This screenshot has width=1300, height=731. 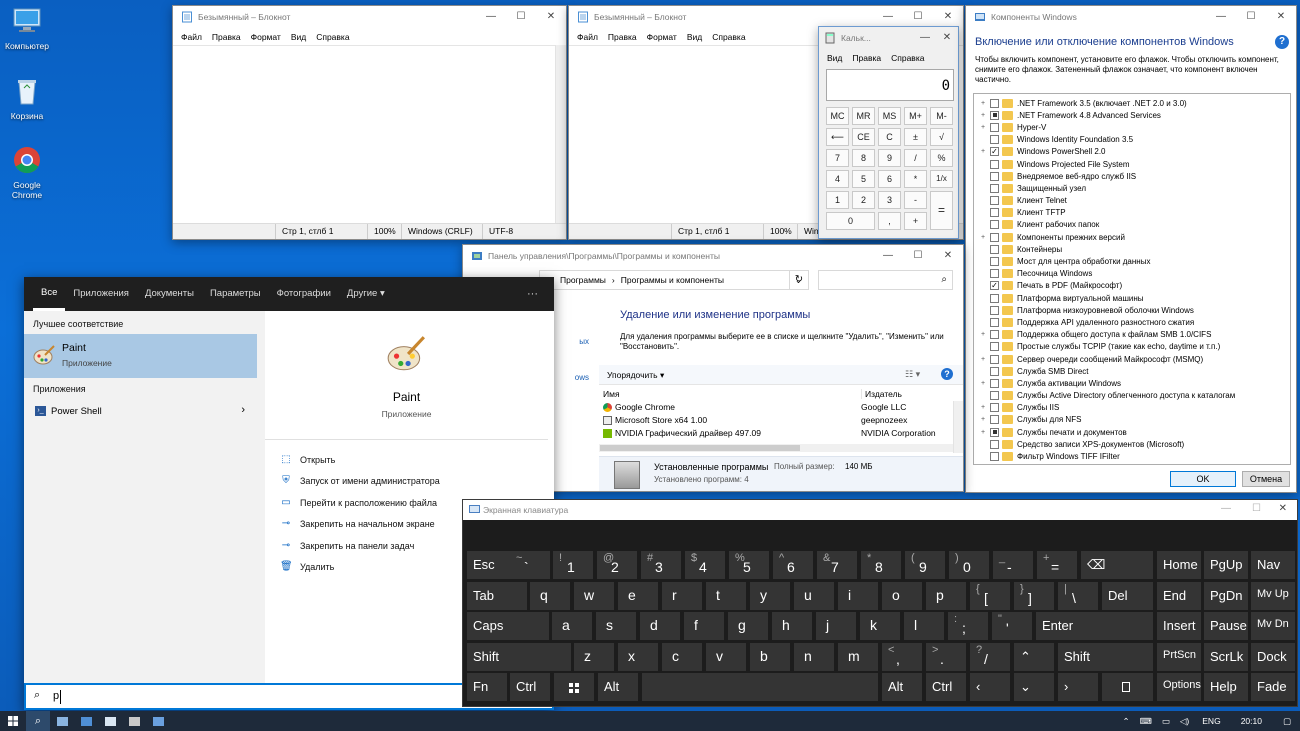 What do you see at coordinates (858, 657) in the screenshot?
I see `key-m: m` at bounding box center [858, 657].